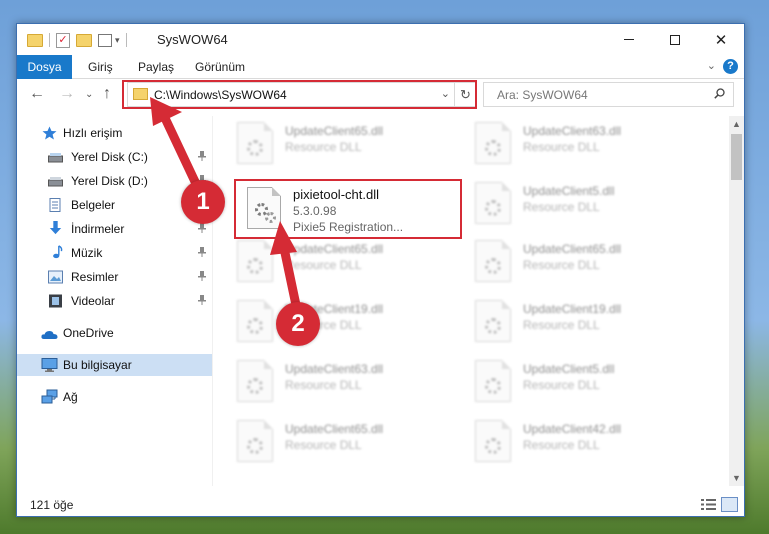 The image size is (769, 534). What do you see at coordinates (37, 94) in the screenshot?
I see `back-arrow-icon: ←` at bounding box center [37, 94].